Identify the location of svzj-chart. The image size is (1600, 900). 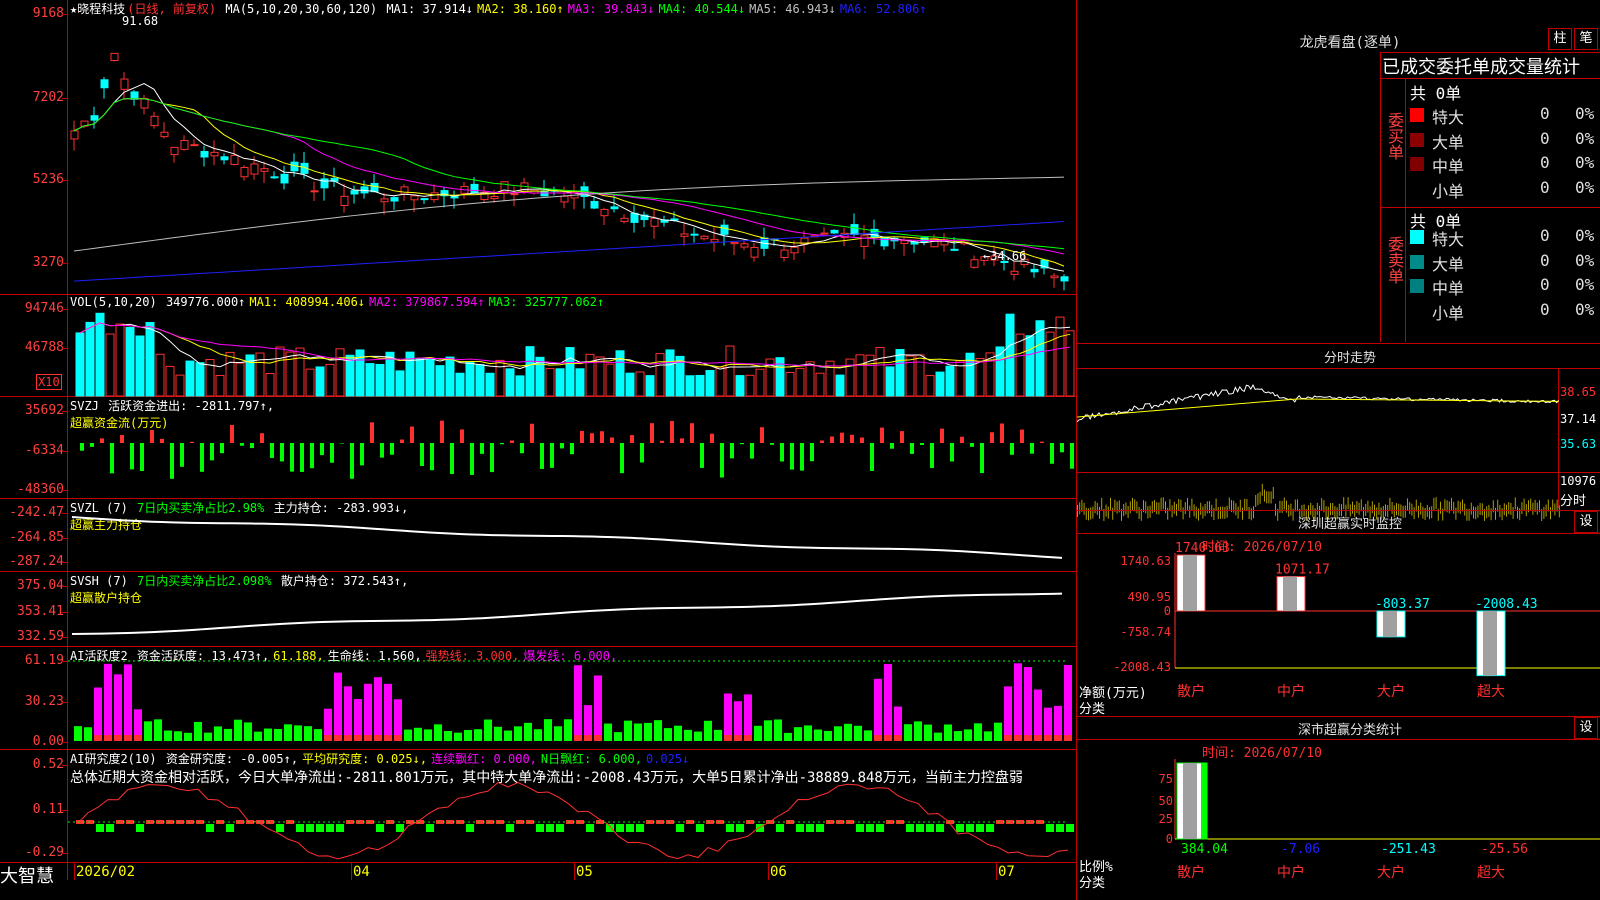
(572, 447).